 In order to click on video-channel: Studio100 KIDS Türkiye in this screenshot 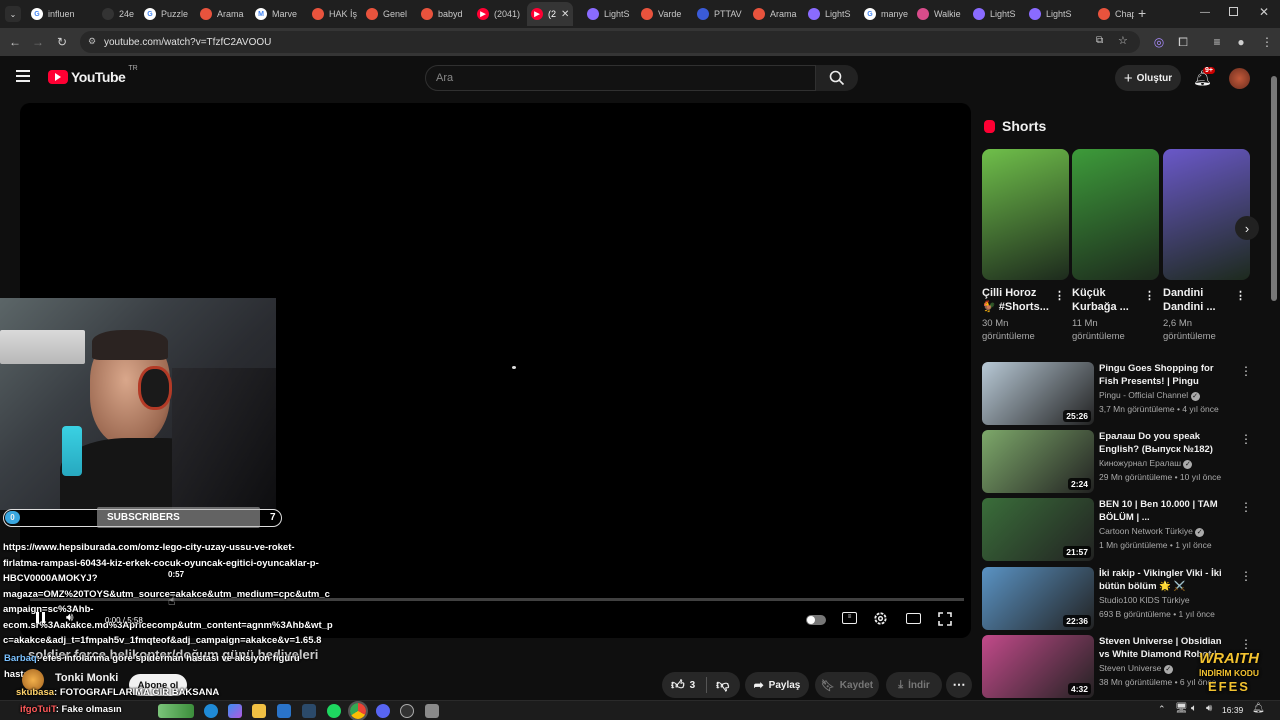, I will do `click(1144, 600)`.